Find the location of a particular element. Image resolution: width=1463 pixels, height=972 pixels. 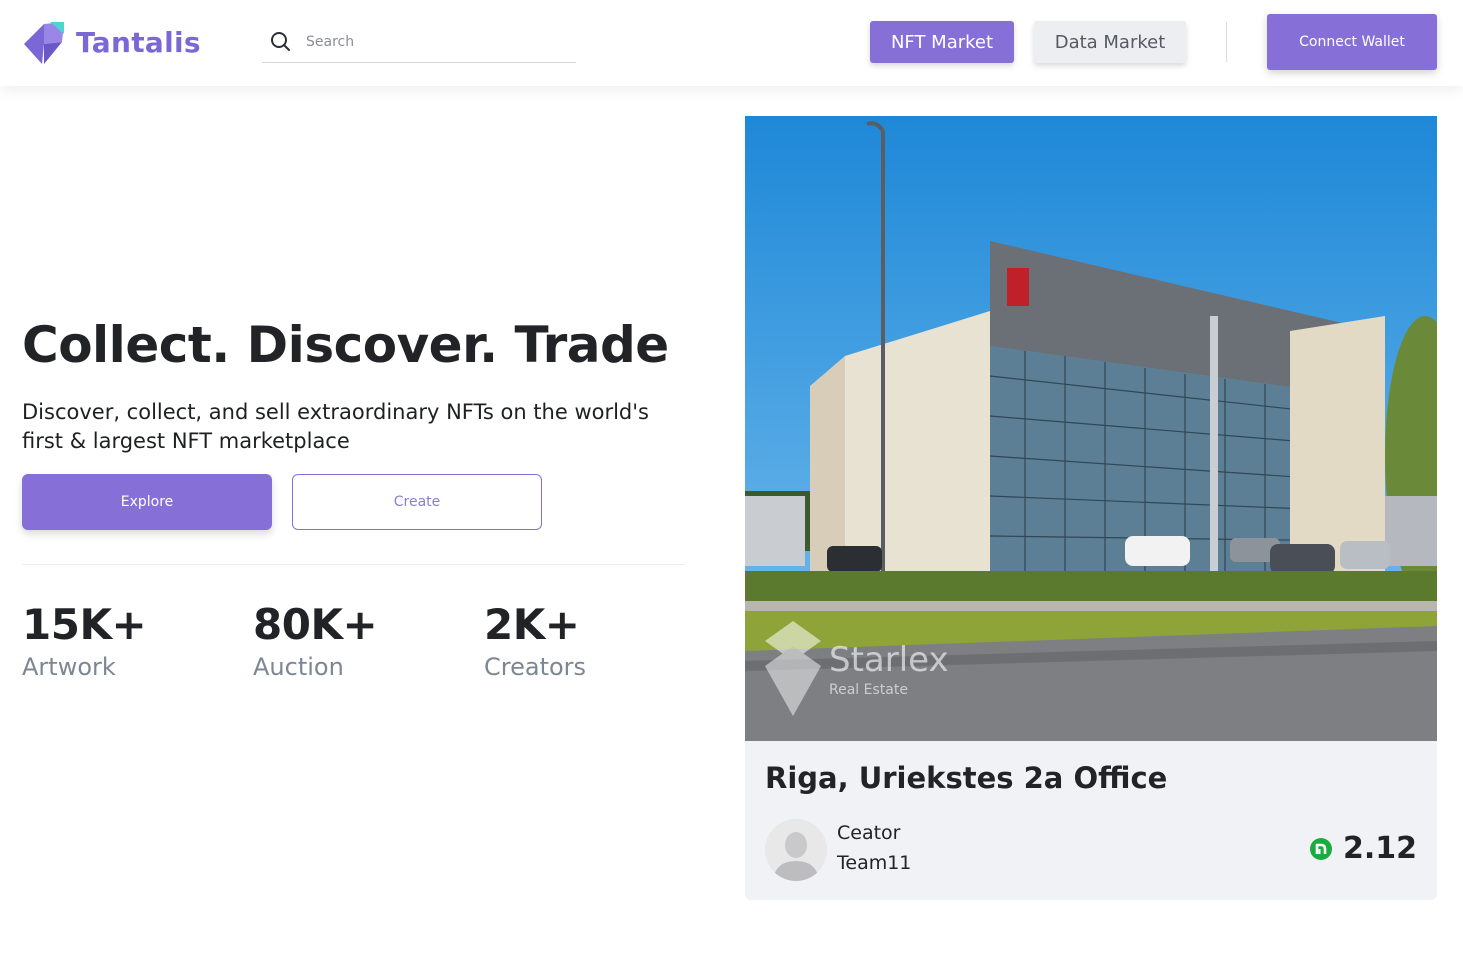

stat-creators: 2K+ Creators is located at coordinates (535, 640).